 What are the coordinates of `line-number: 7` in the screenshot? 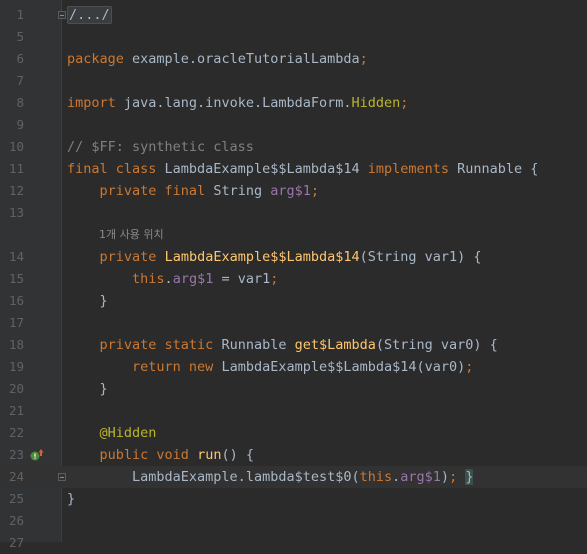 It's located at (12, 81).